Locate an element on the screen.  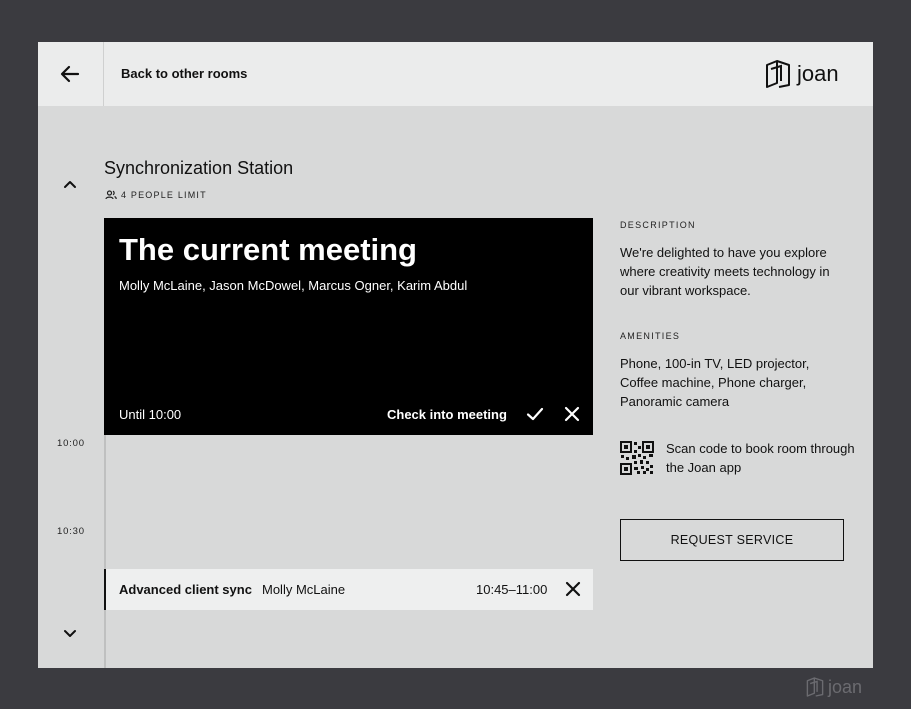
brand-name: joan is located at coordinates (818, 73).